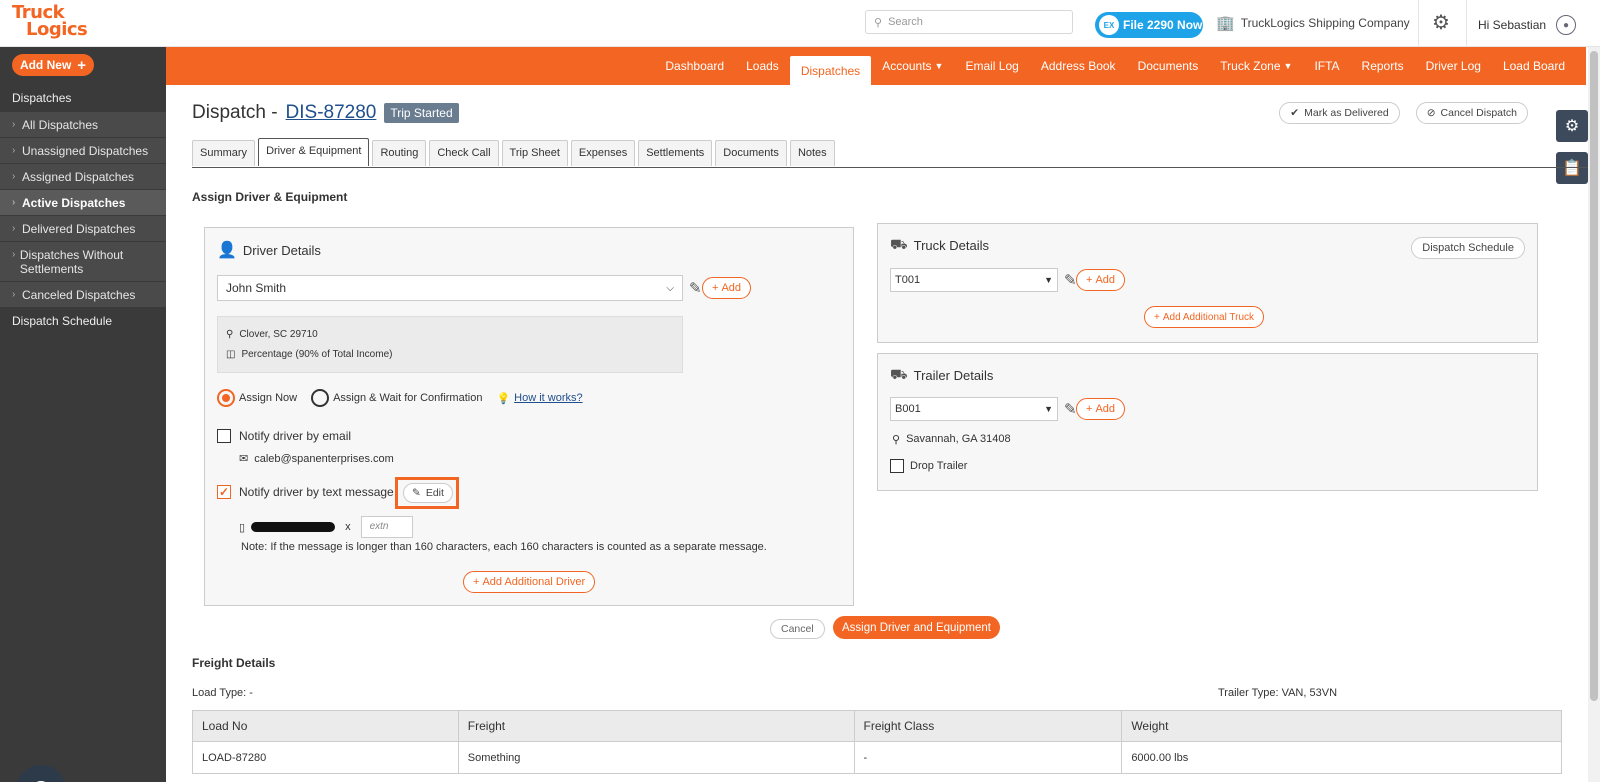 This screenshot has height=782, width=1600. I want to click on file-2290-label: File 2290 Now, so click(1163, 25).